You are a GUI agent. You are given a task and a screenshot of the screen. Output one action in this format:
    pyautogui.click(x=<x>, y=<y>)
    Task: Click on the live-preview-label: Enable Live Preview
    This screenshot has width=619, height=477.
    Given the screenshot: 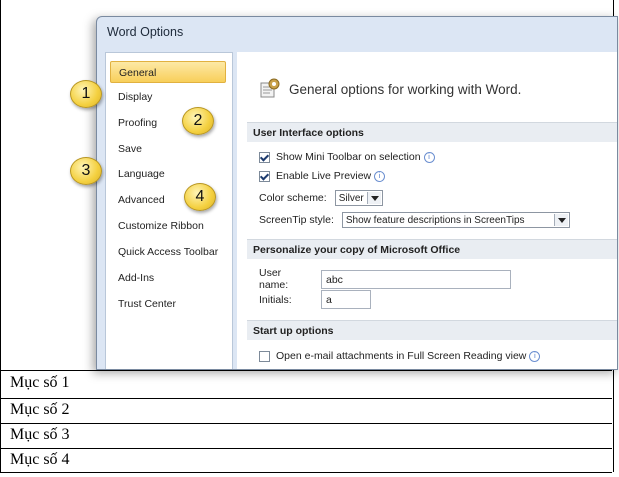 What is the action you would take?
    pyautogui.click(x=324, y=176)
    